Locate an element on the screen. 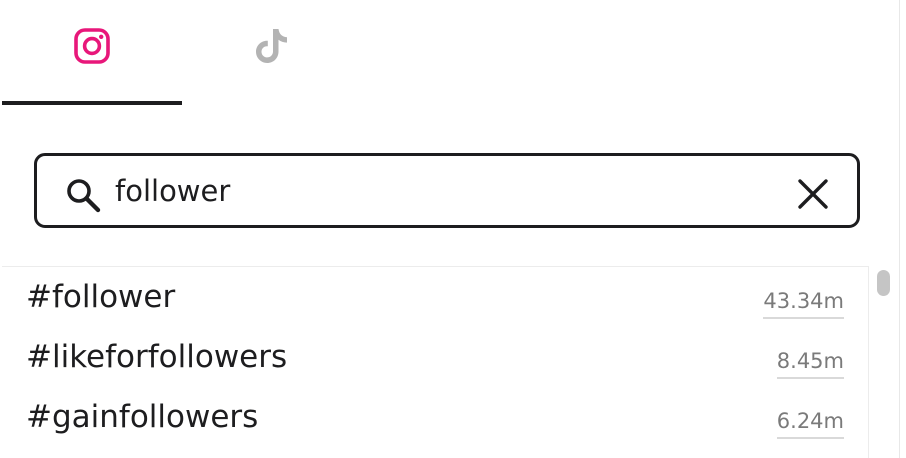 This screenshot has width=906, height=458. hashtag-count: 8.45m is located at coordinates (810, 364).